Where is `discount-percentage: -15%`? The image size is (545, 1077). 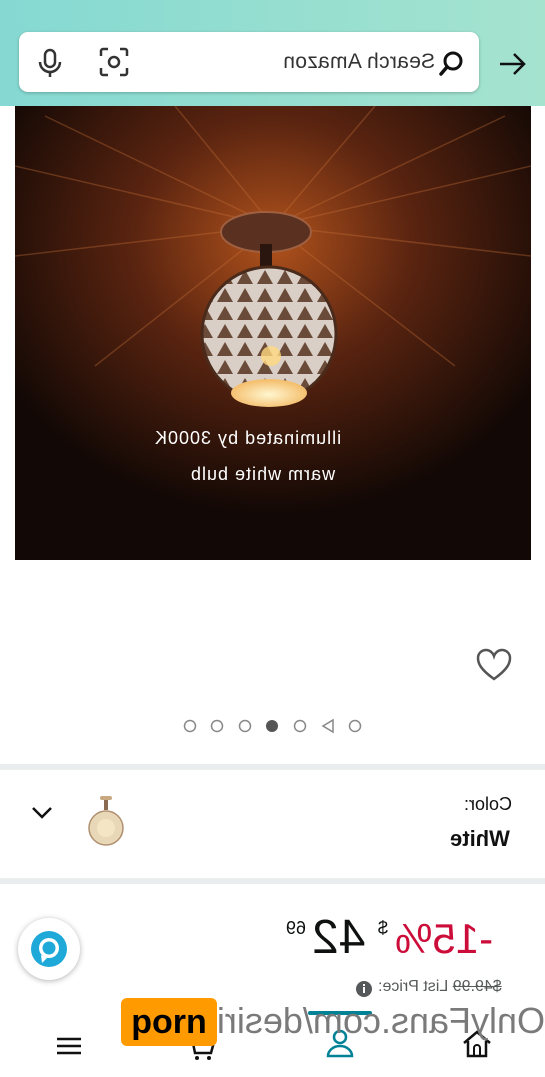
discount-percentage: -15% is located at coordinates (444, 938).